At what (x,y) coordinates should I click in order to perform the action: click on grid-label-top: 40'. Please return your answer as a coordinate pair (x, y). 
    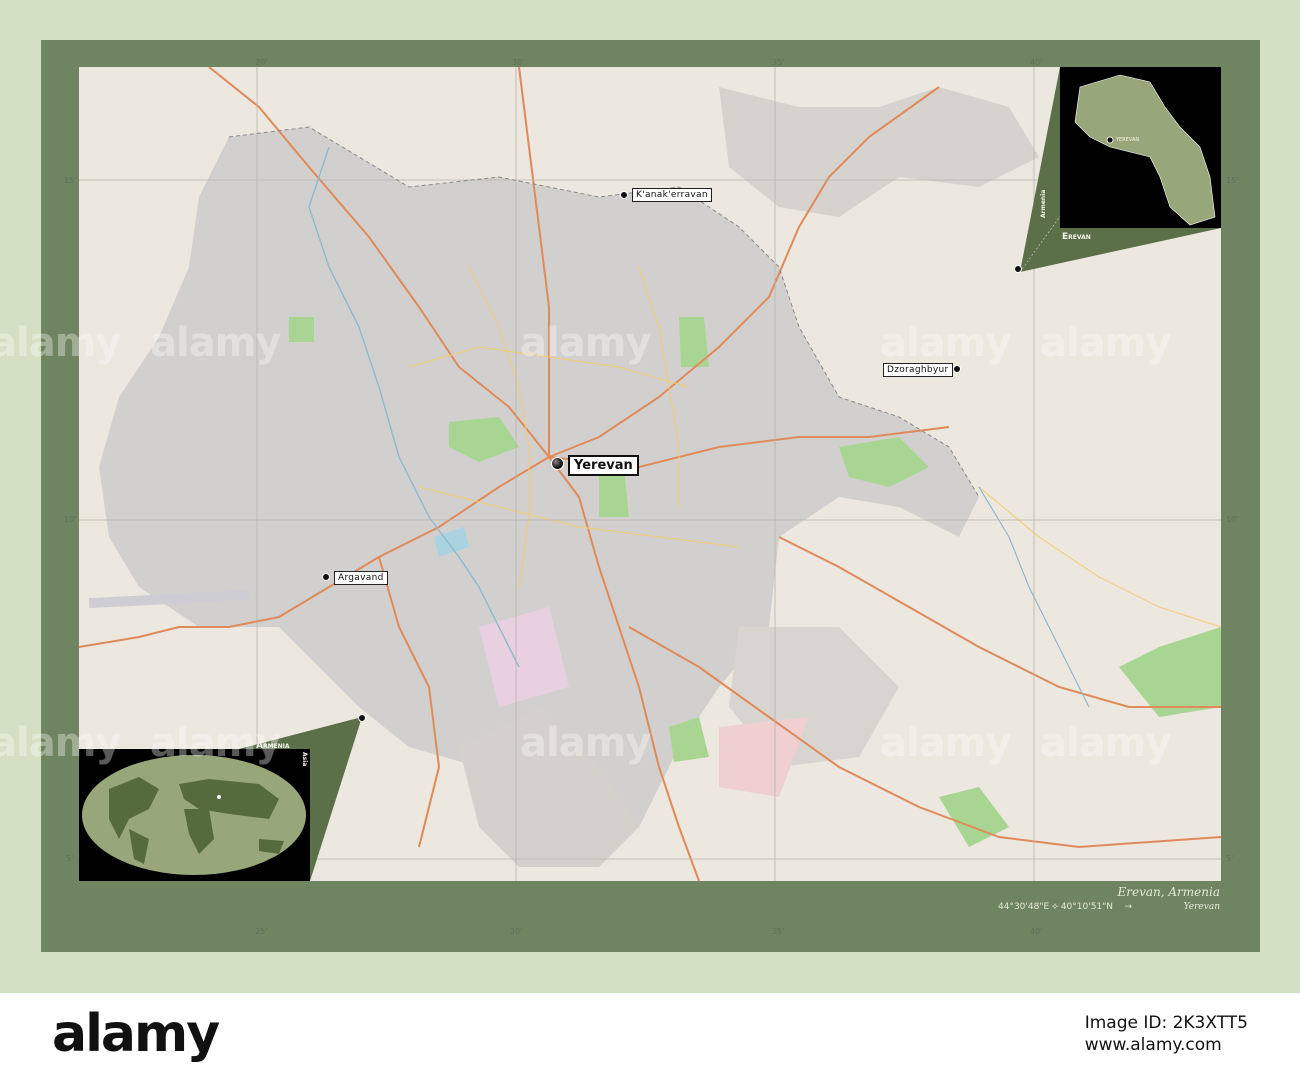
    Looking at the image, I should click on (1036, 62).